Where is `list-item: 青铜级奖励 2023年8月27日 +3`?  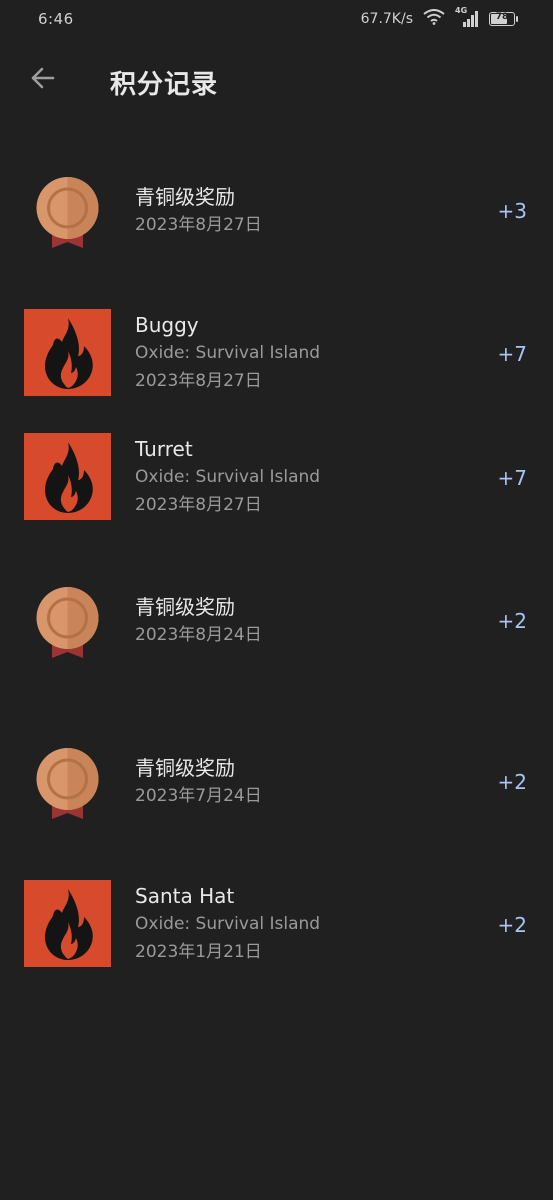
list-item: 青铜级奖励 2023年8月27日 +3 is located at coordinates (276, 215).